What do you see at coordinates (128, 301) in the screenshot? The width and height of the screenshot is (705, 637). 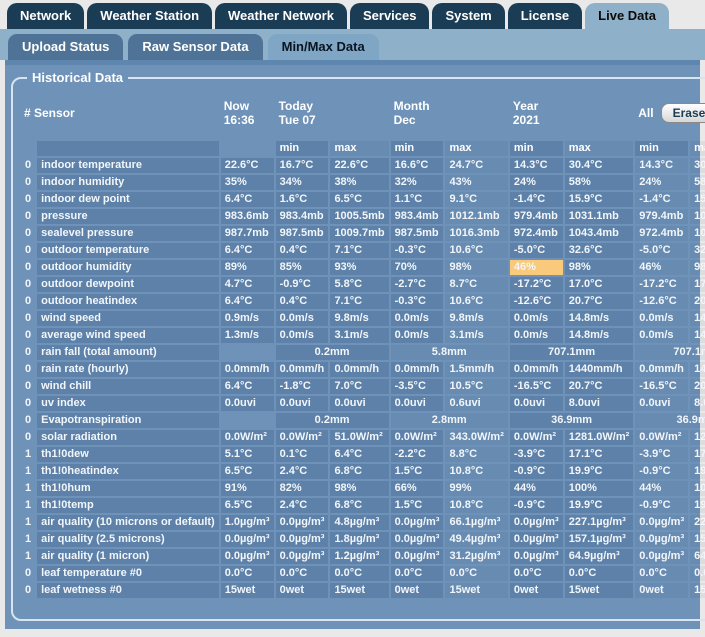 I see `sensor-name: outdoor heatindex` at bounding box center [128, 301].